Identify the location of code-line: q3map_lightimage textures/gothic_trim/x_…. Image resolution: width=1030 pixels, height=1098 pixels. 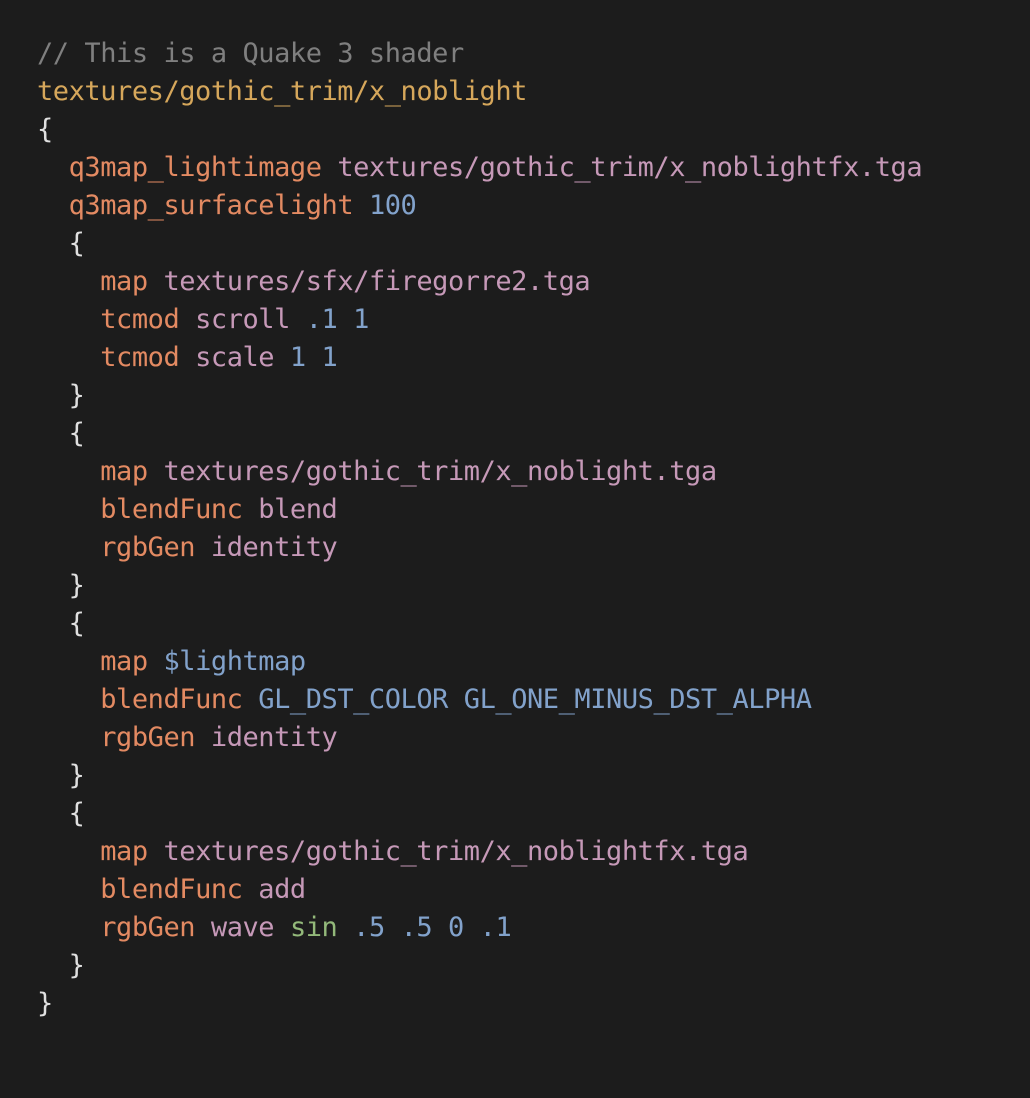
(480, 168).